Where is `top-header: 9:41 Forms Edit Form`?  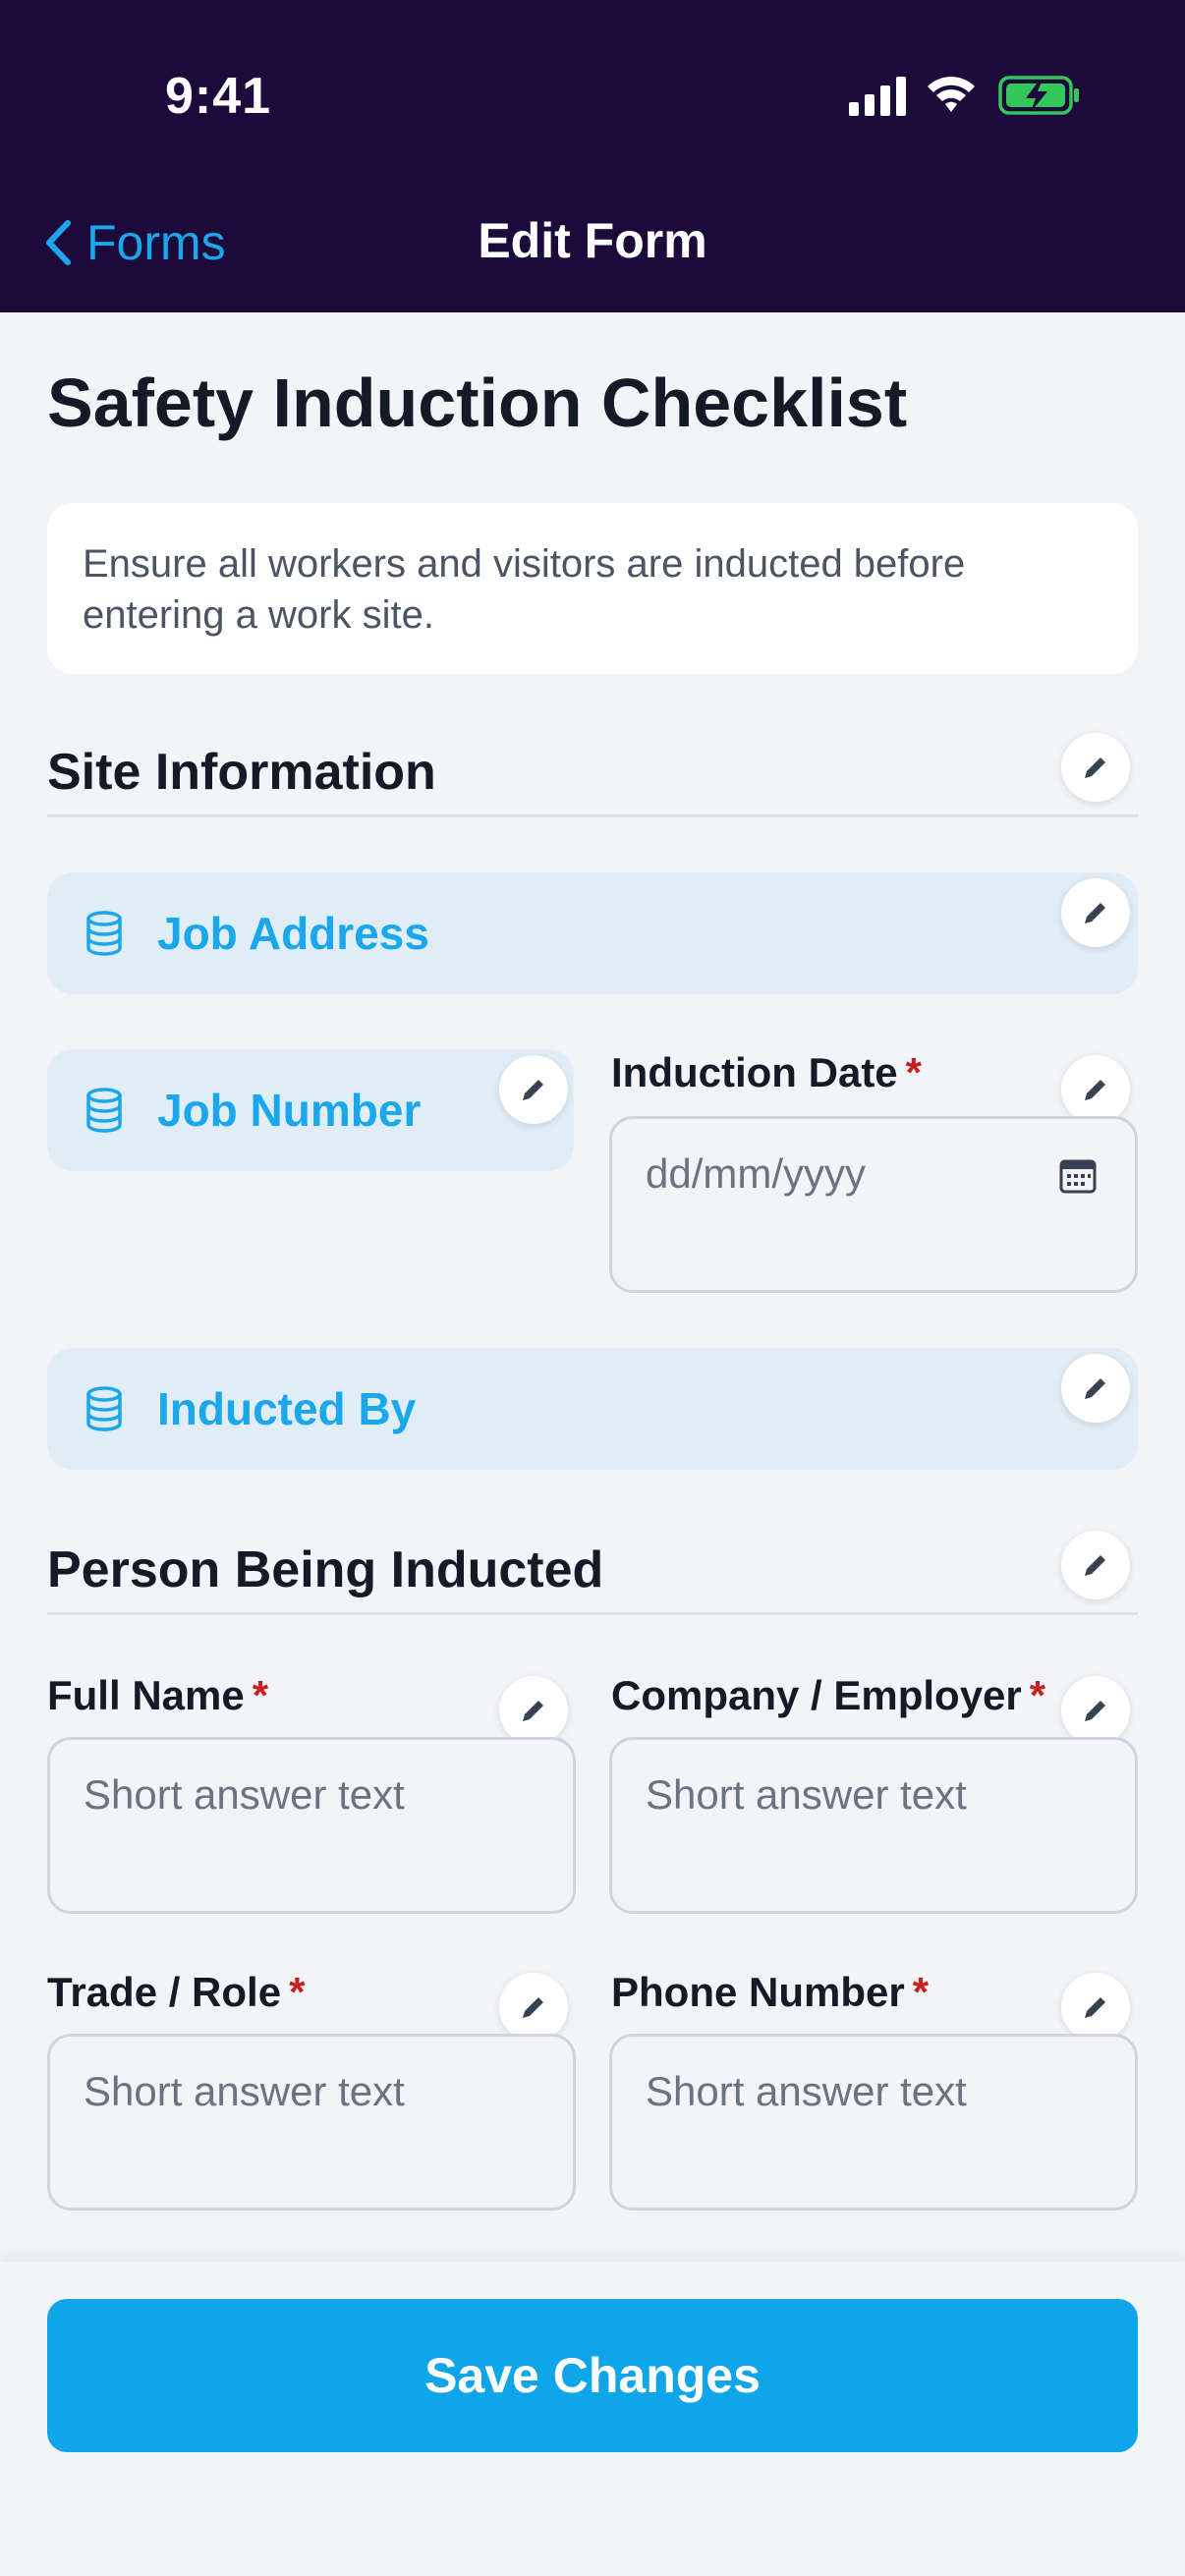 top-header: 9:41 Forms Edit Form is located at coordinates (592, 156).